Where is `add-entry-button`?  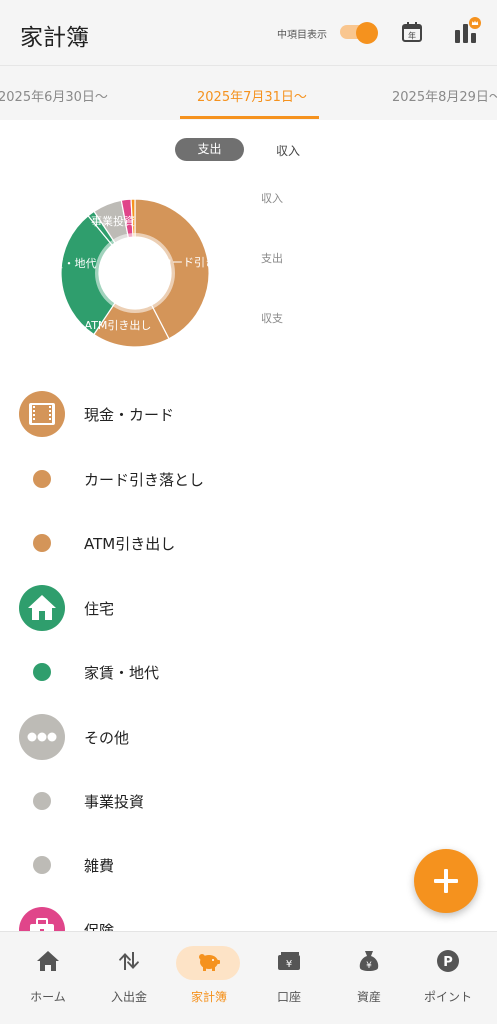 add-entry-button is located at coordinates (446, 881).